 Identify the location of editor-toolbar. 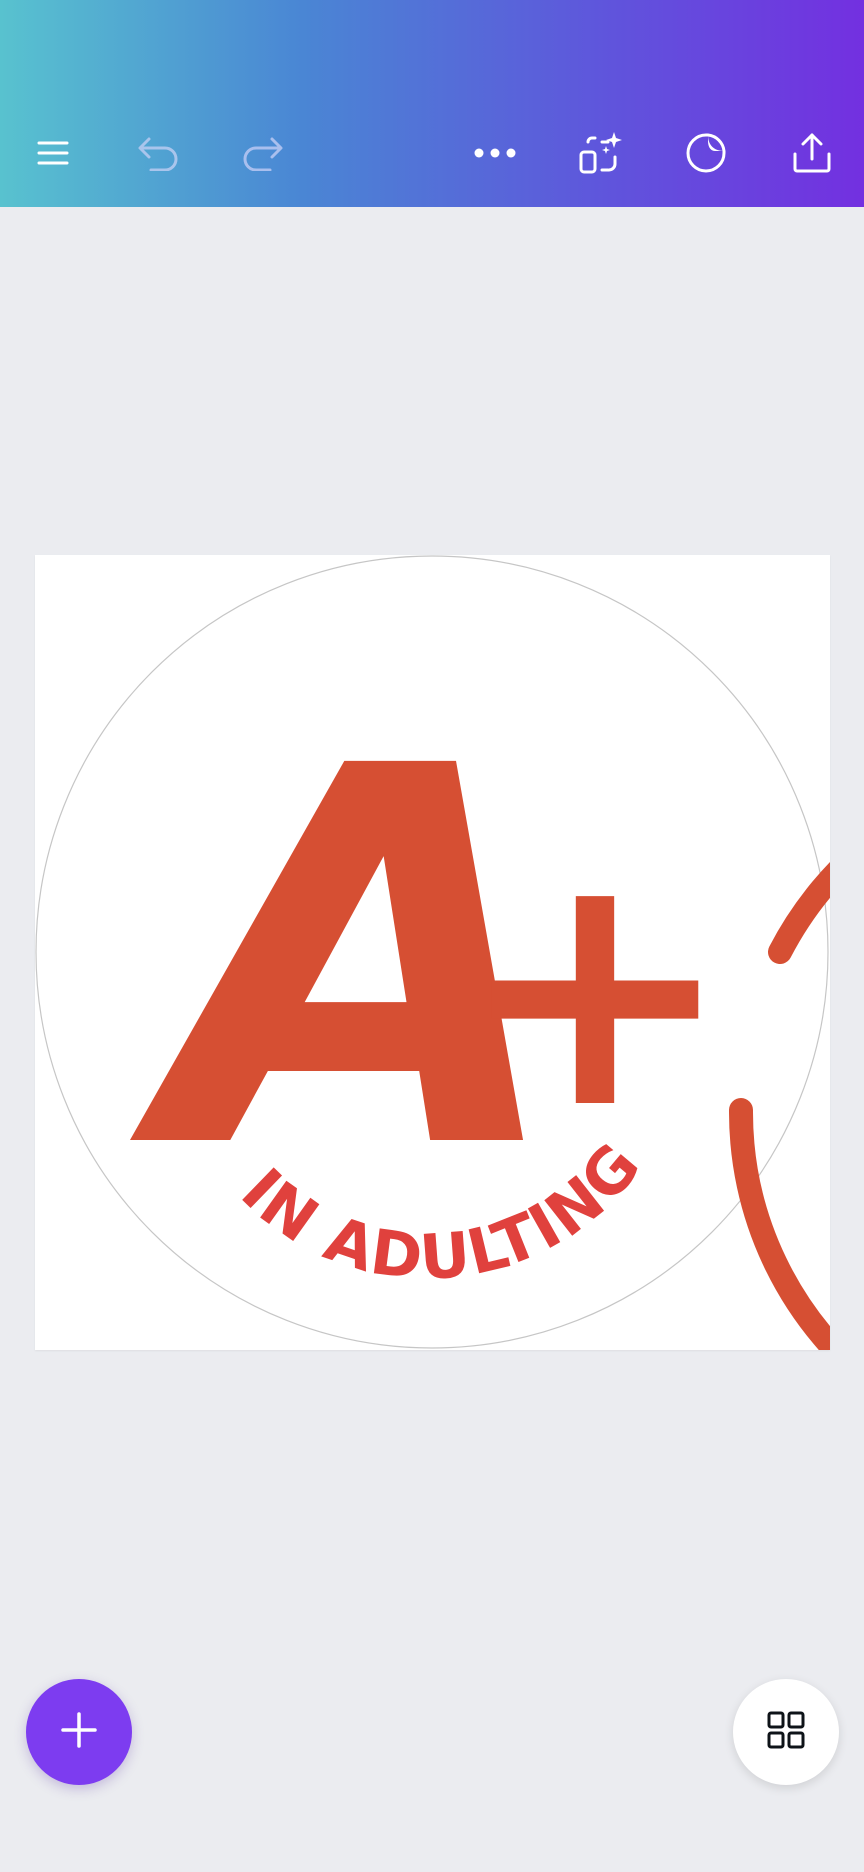
(432, 103).